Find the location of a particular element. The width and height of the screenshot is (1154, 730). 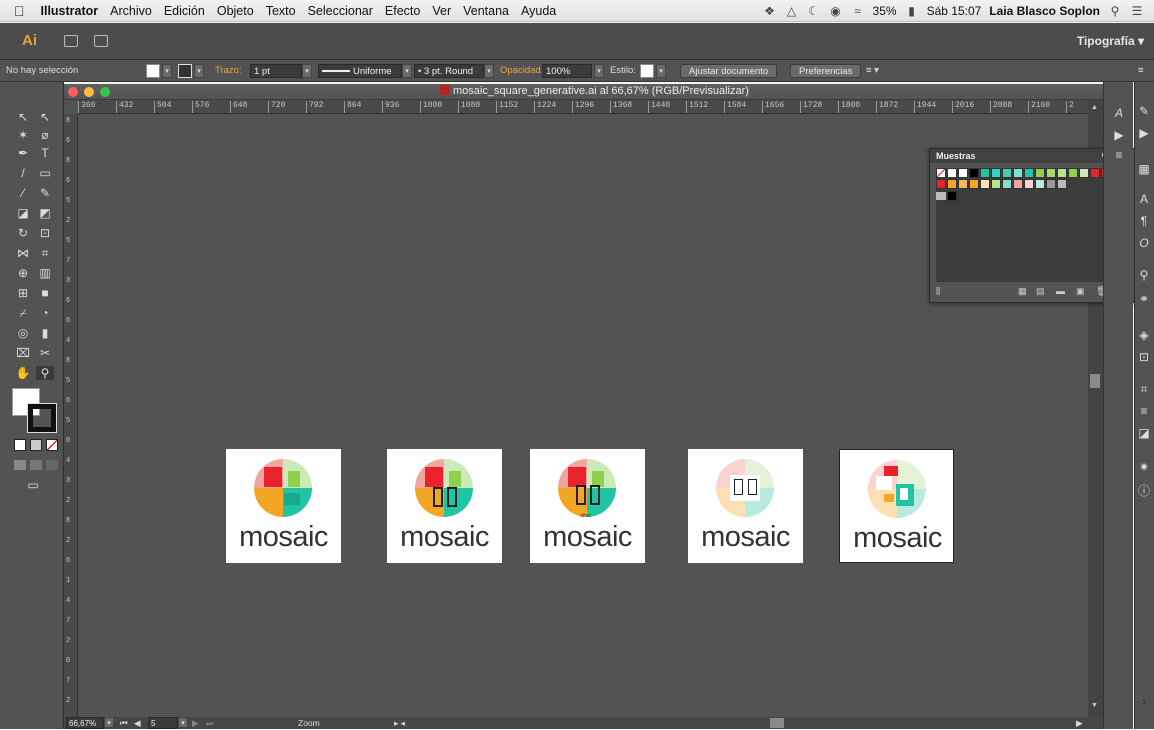

artboard-logo-3: años mosaic is located at coordinates (587, 506).